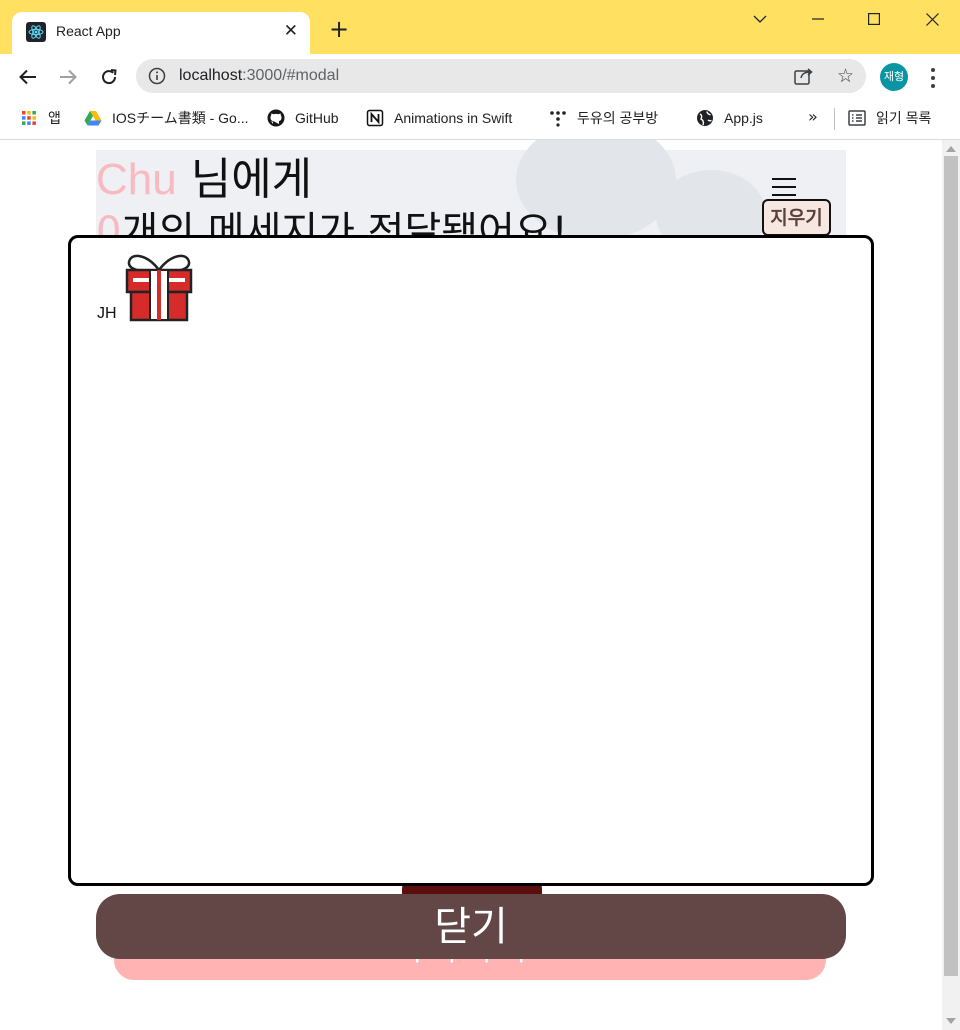 The width and height of the screenshot is (960, 1030). I want to click on bookmark-apps: 앱, so click(40, 118).